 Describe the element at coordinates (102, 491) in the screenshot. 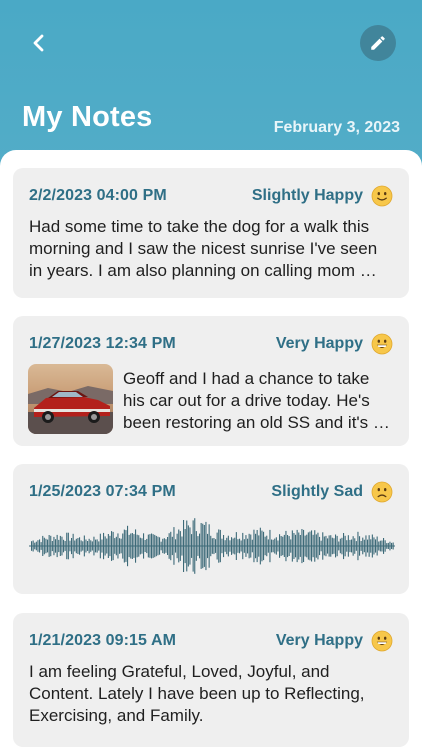

I see `note-timestamp: 1/25/2023 07:34 PM` at that location.